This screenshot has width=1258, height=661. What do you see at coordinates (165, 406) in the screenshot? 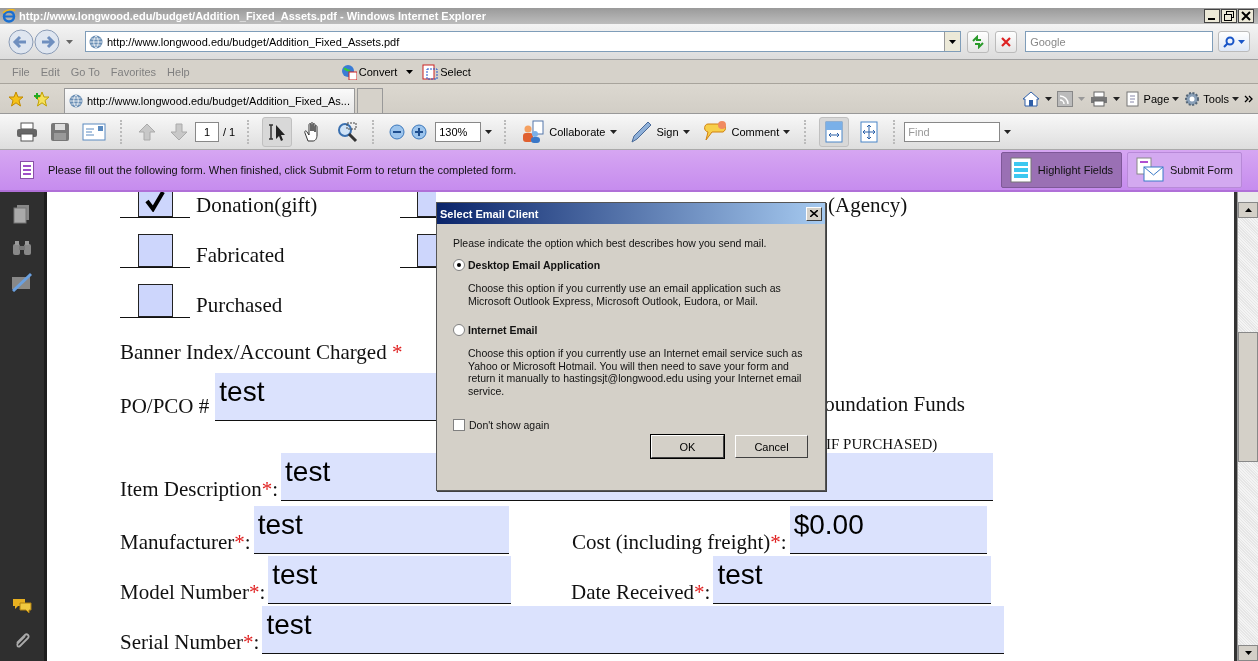
I see `field-label: PO/PCO #` at bounding box center [165, 406].